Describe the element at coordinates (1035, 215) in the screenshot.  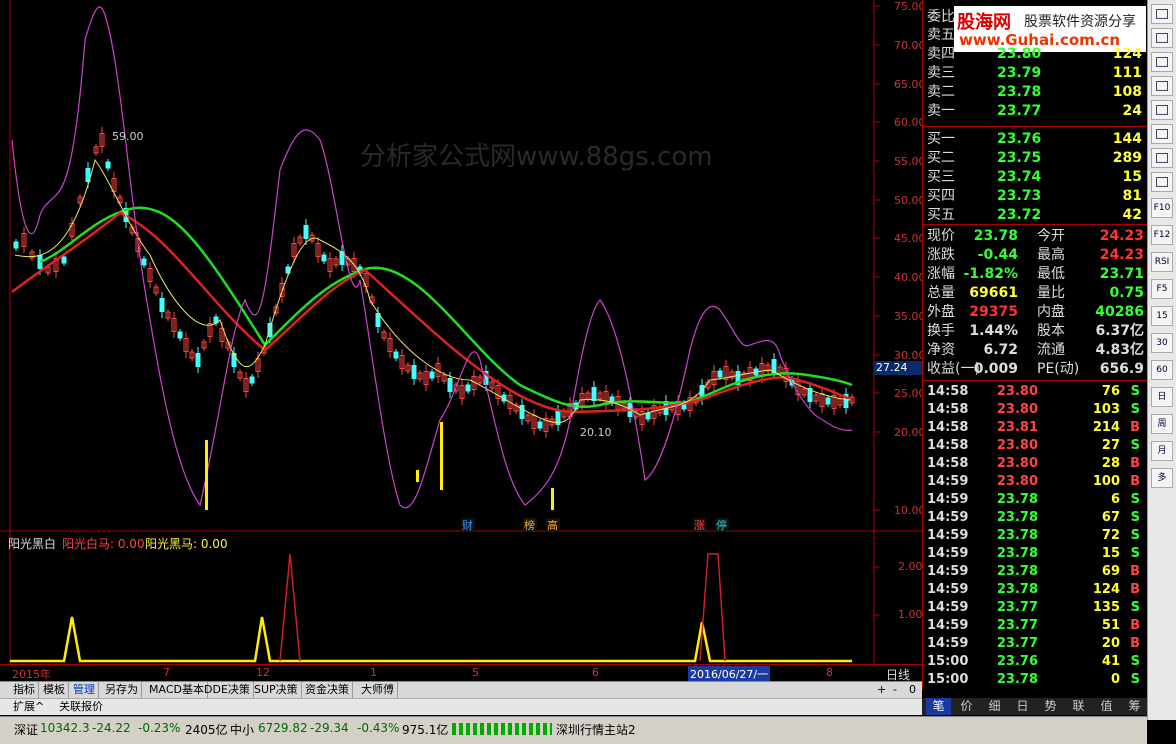
I see `bid-row: 买五 23.72 42` at that location.